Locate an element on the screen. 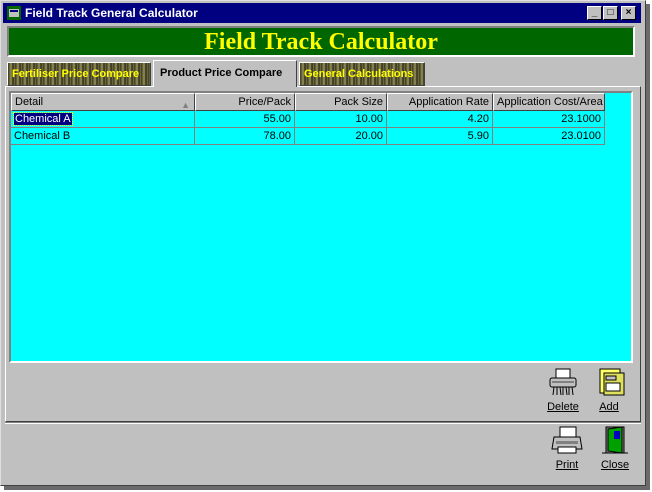 This screenshot has width=652, height=492. tab-label: Product Price Compare is located at coordinates (221, 73).